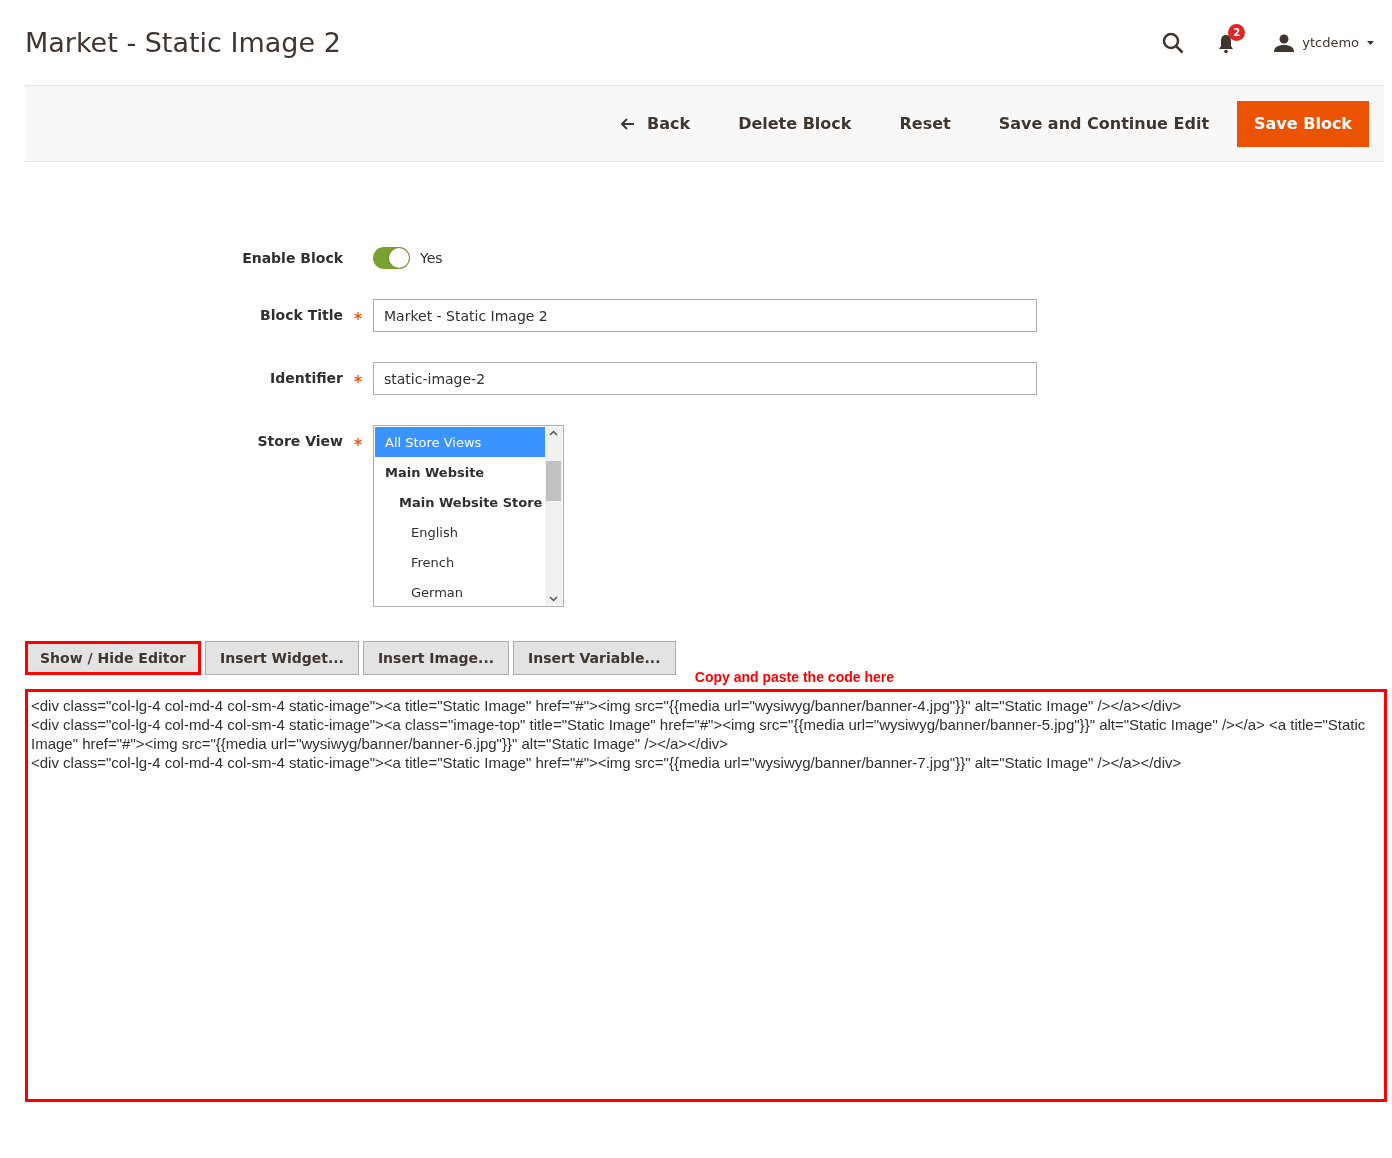 This screenshot has width=1392, height=1158. Describe the element at coordinates (627, 123) in the screenshot. I see `left-arrow-icon` at that location.